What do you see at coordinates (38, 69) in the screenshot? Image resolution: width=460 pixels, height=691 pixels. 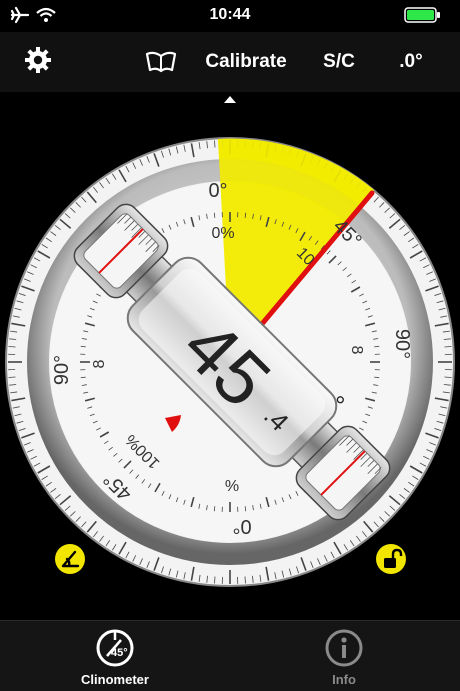 I see `gear-icon` at bounding box center [38, 69].